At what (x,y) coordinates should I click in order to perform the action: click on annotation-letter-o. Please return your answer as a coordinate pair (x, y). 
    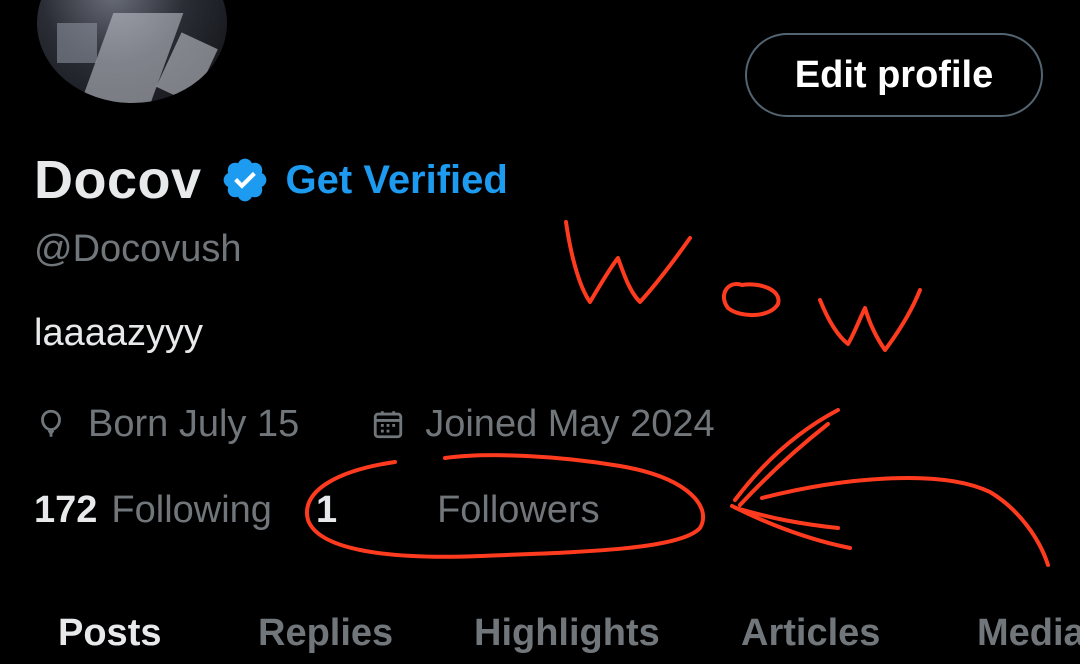
    Looking at the image, I should click on (751, 299).